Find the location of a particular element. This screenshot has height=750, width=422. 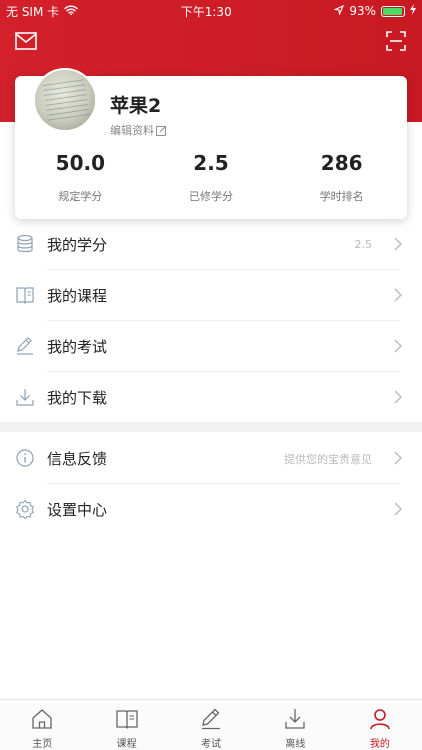

info-icon is located at coordinates (25, 458).